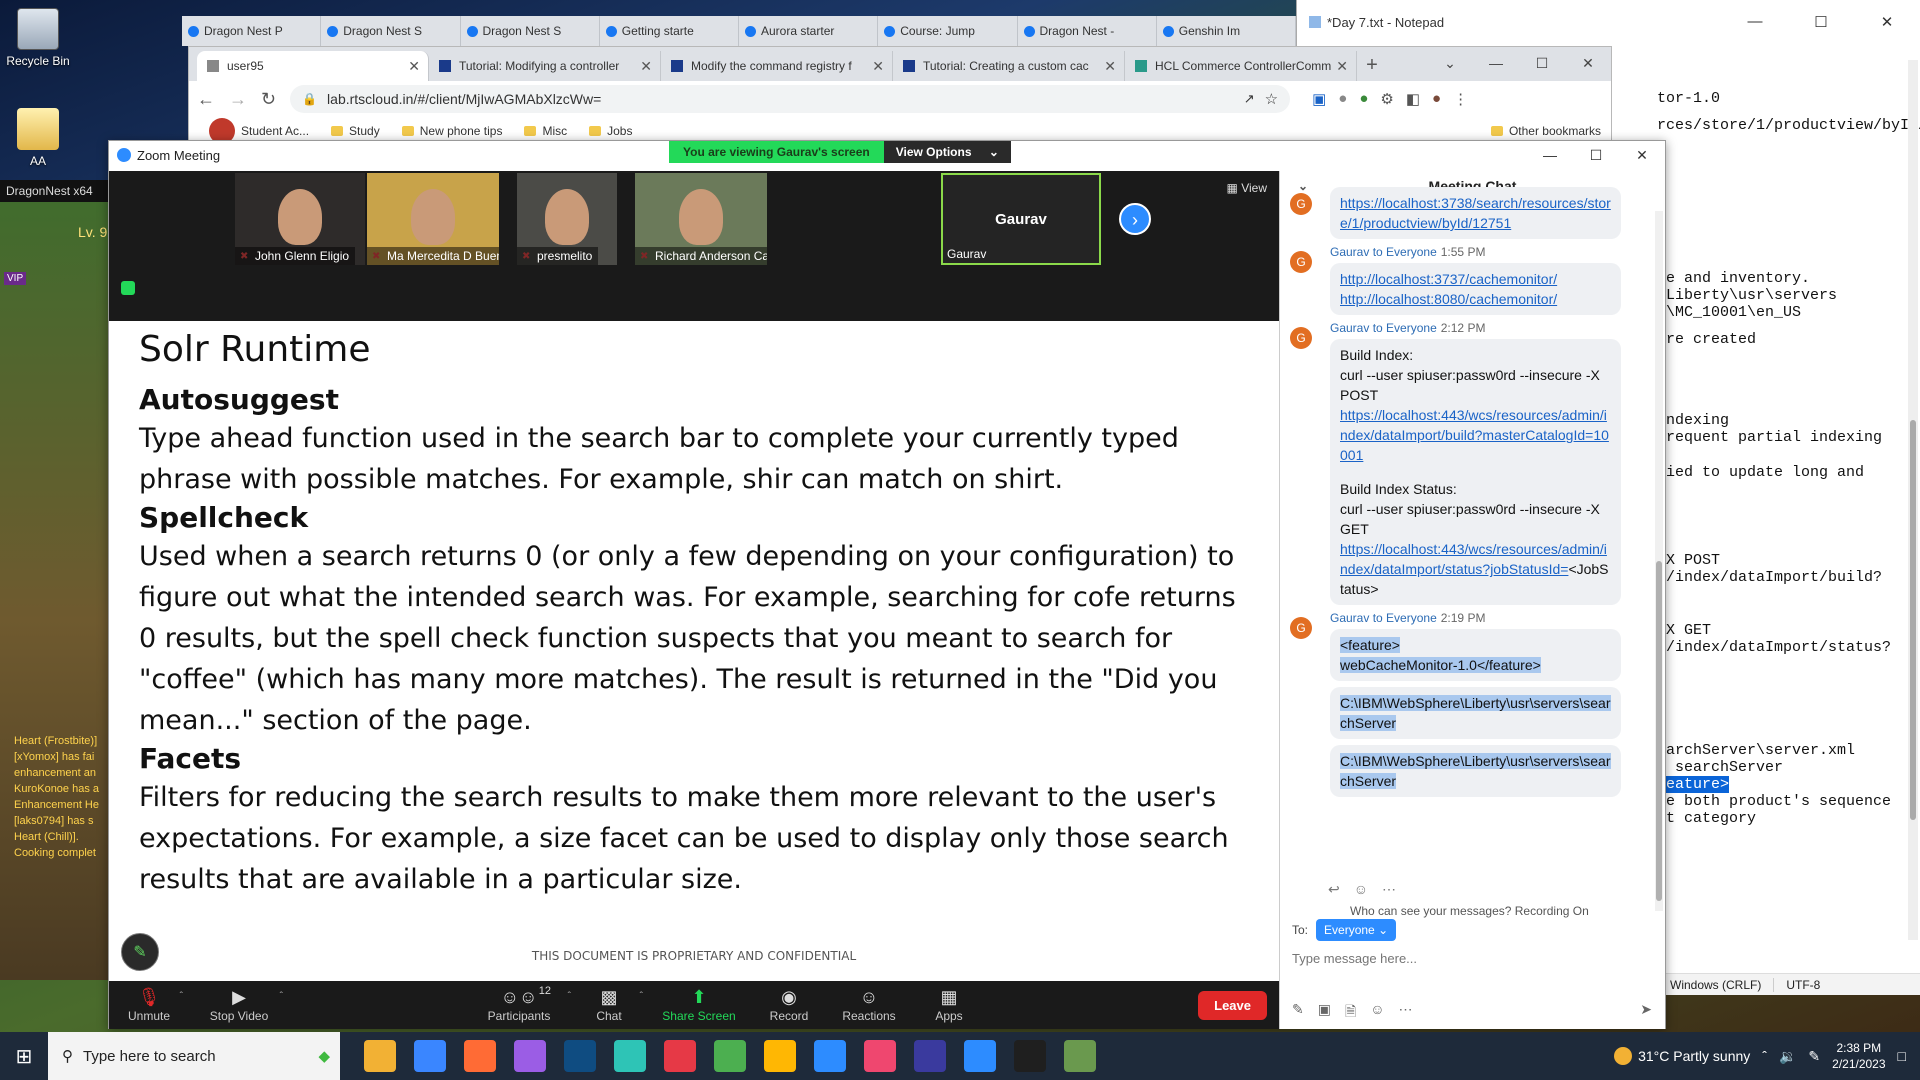 This screenshot has width=1920, height=1080. What do you see at coordinates (1913, 500) in the screenshot?
I see `notepad-scrollbar` at bounding box center [1913, 500].